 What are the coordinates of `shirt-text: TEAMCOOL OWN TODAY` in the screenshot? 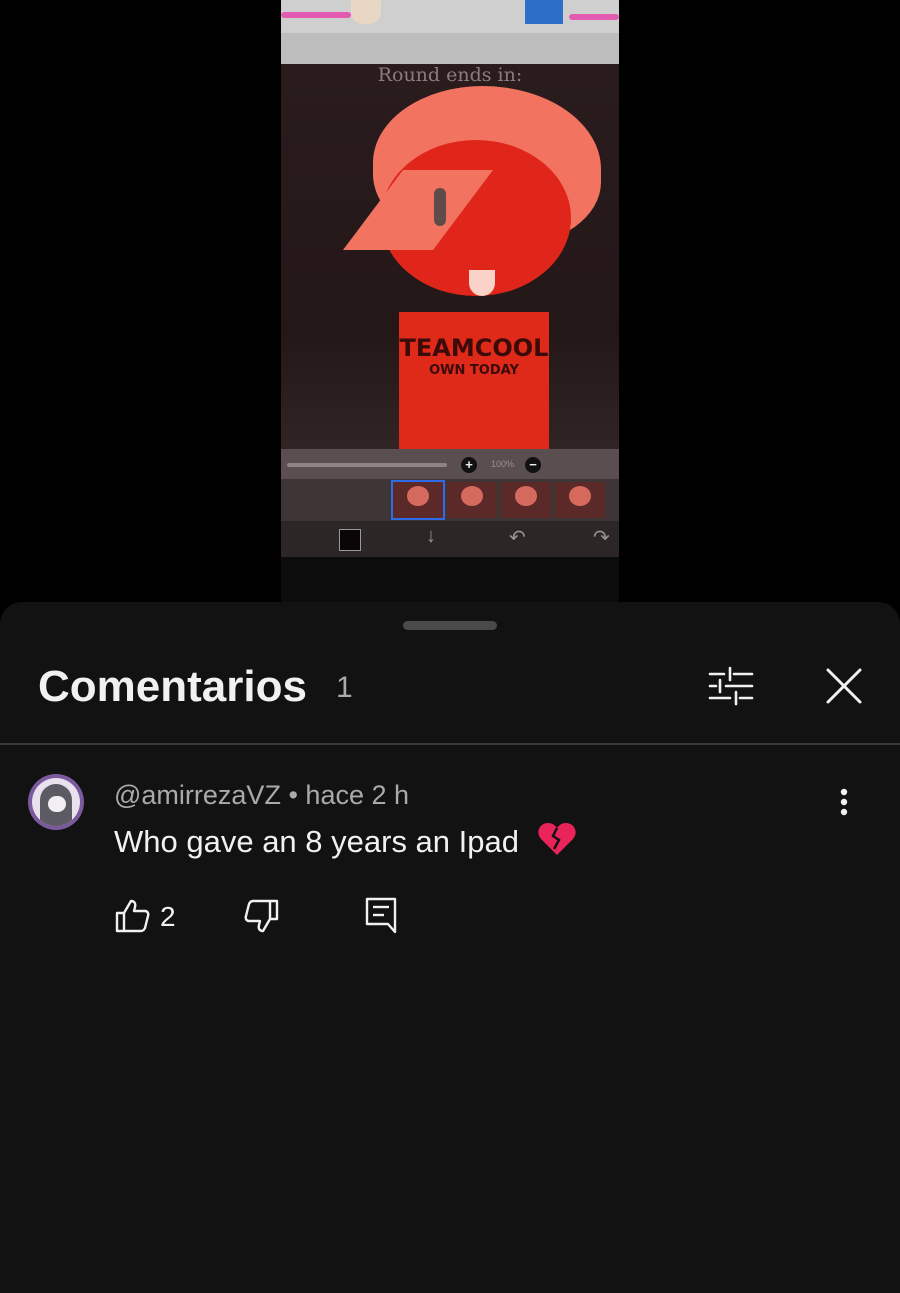 It's located at (474, 358).